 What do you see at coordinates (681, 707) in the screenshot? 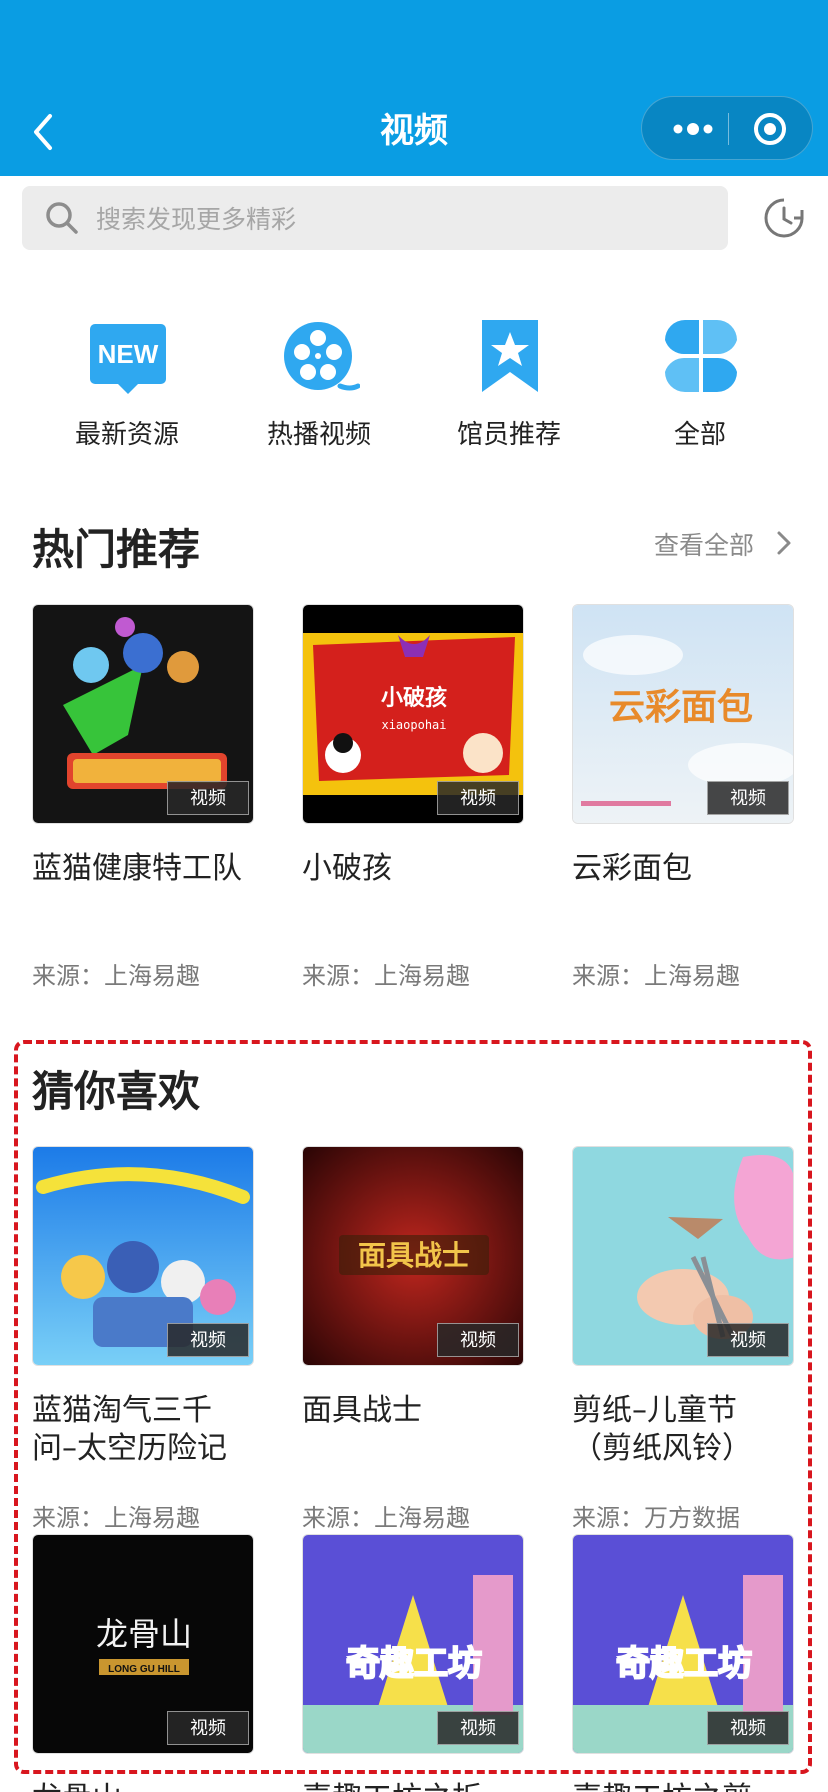
I see `svg-text: 云彩面包` at bounding box center [681, 707].